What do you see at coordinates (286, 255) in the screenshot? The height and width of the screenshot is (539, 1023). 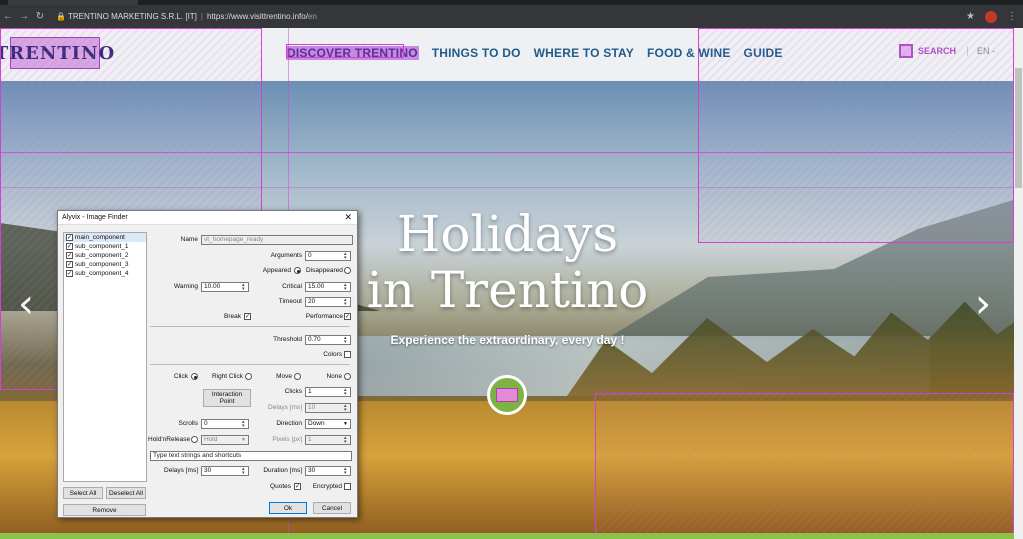 I see `arguments-label: Arguments` at bounding box center [286, 255].